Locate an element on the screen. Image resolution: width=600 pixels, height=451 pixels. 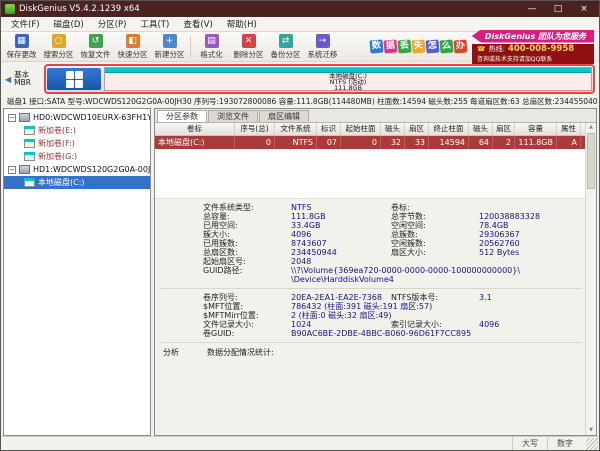
param-label: 卷GUID: is located at coordinates (219, 333).